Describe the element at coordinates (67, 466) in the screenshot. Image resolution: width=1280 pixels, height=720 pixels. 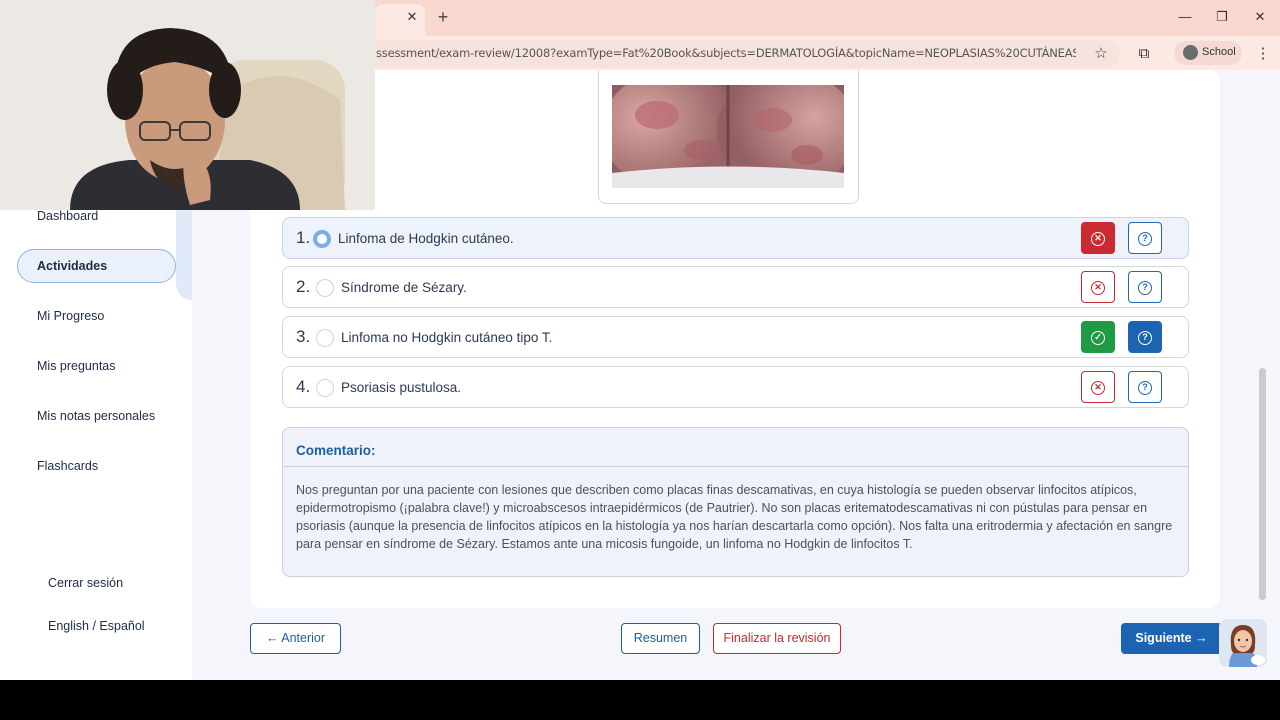
I see `sidebar-item-flashcards: Flashcards` at that location.